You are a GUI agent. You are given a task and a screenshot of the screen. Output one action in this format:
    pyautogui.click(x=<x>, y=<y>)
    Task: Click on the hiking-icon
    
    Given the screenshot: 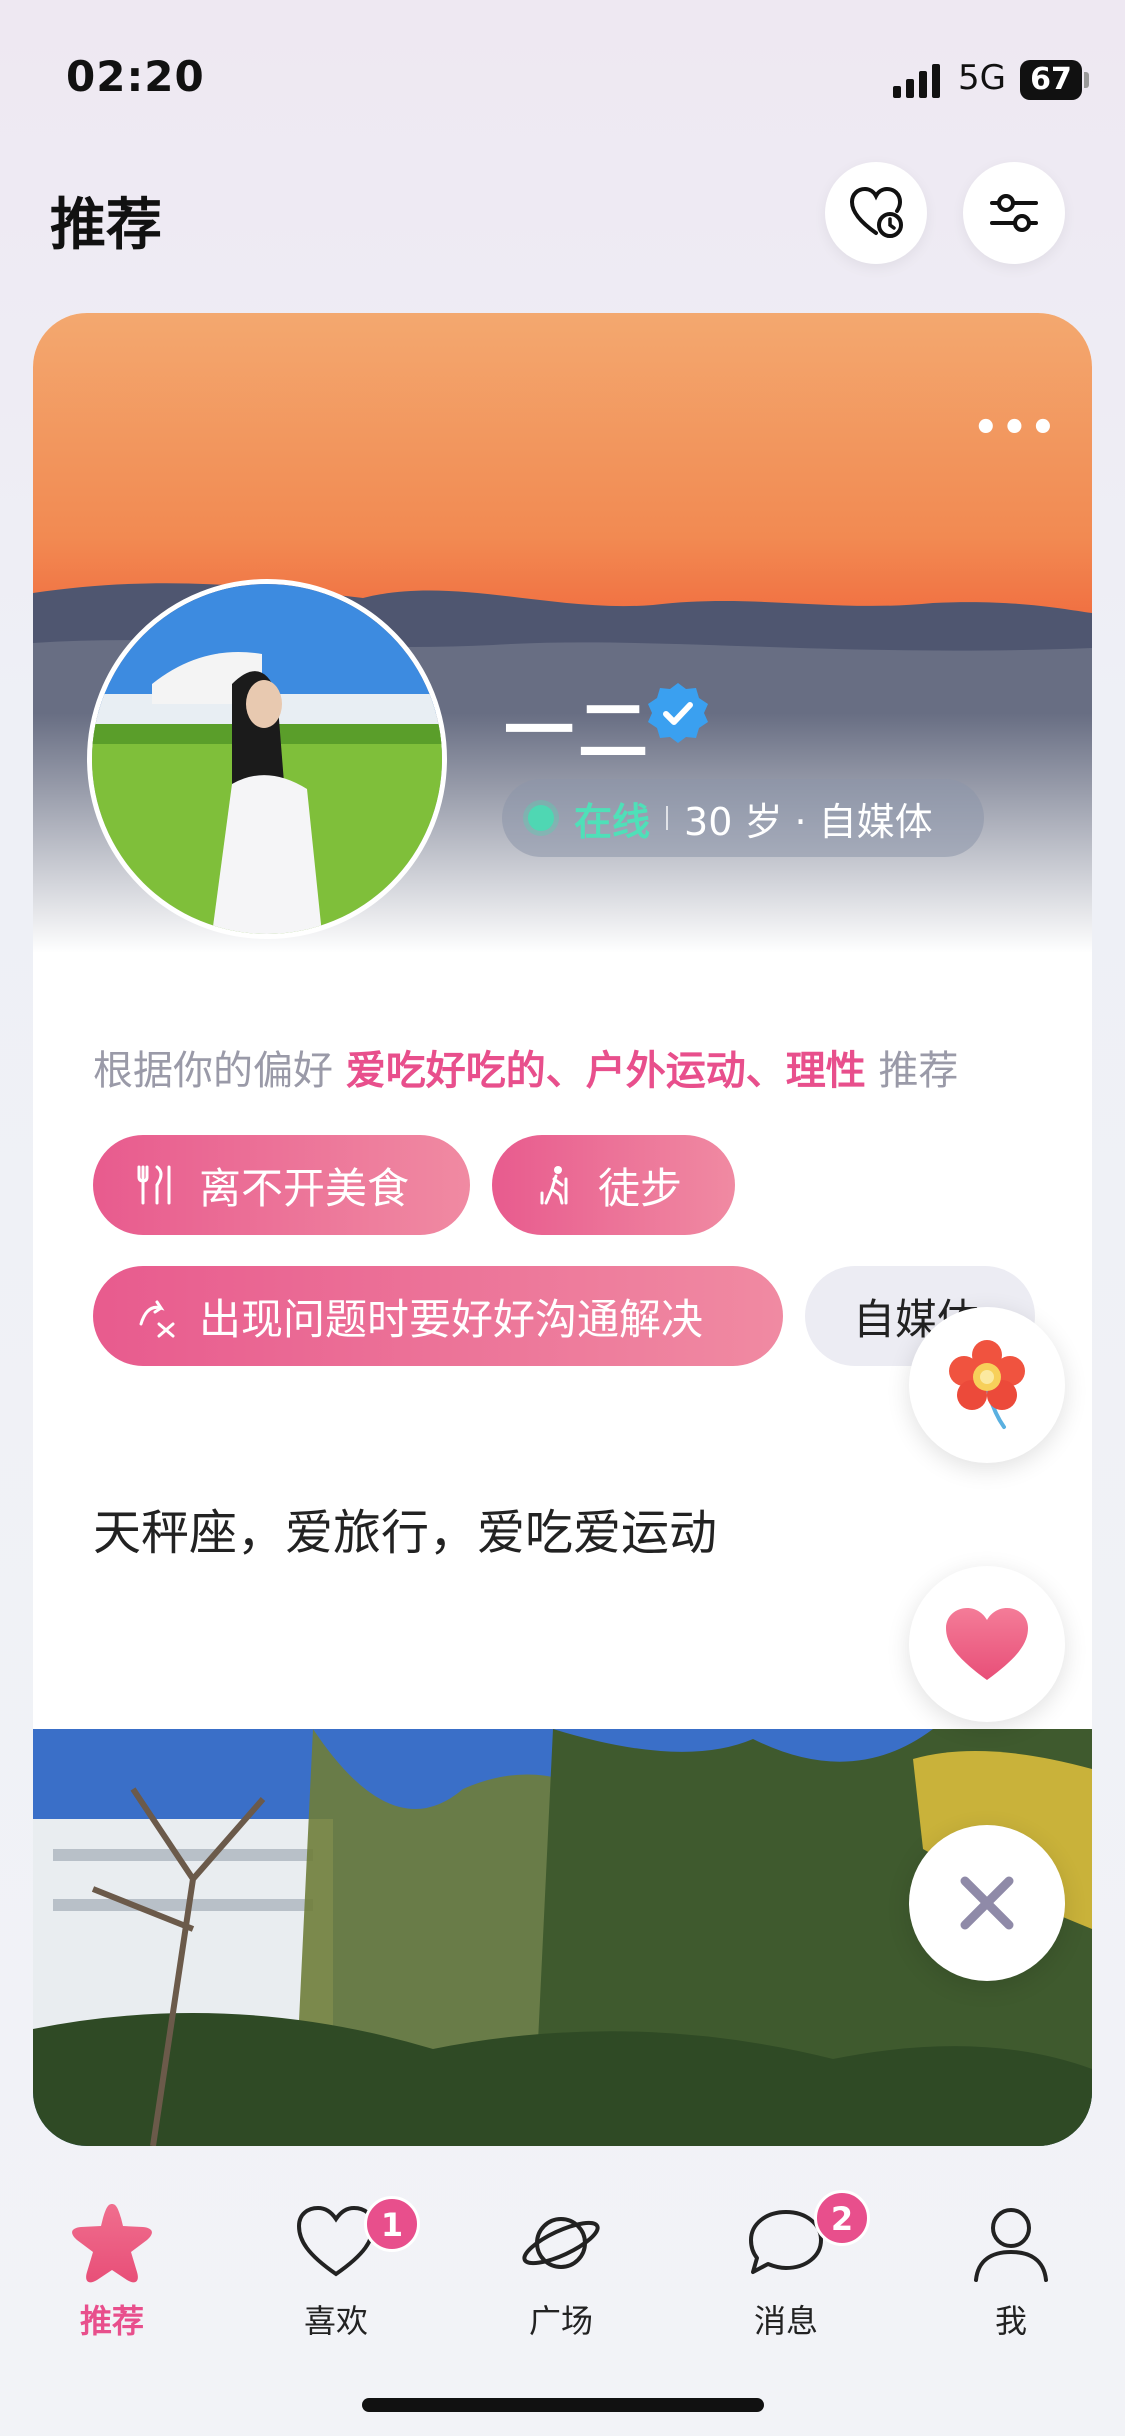 What is the action you would take?
    pyautogui.click(x=556, y=1185)
    